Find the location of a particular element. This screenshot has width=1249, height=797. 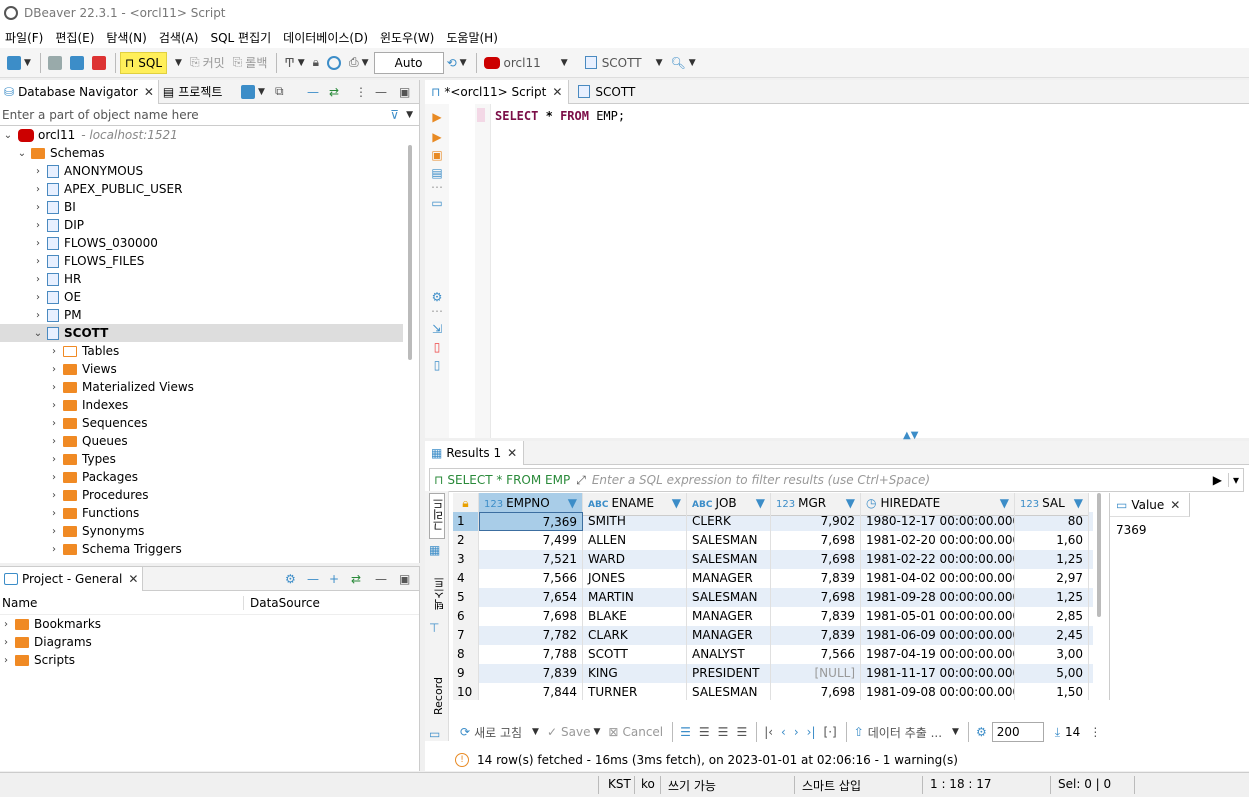

table-cell: 1981-05-01 00:00:00.000 is located at coordinates (938, 616).